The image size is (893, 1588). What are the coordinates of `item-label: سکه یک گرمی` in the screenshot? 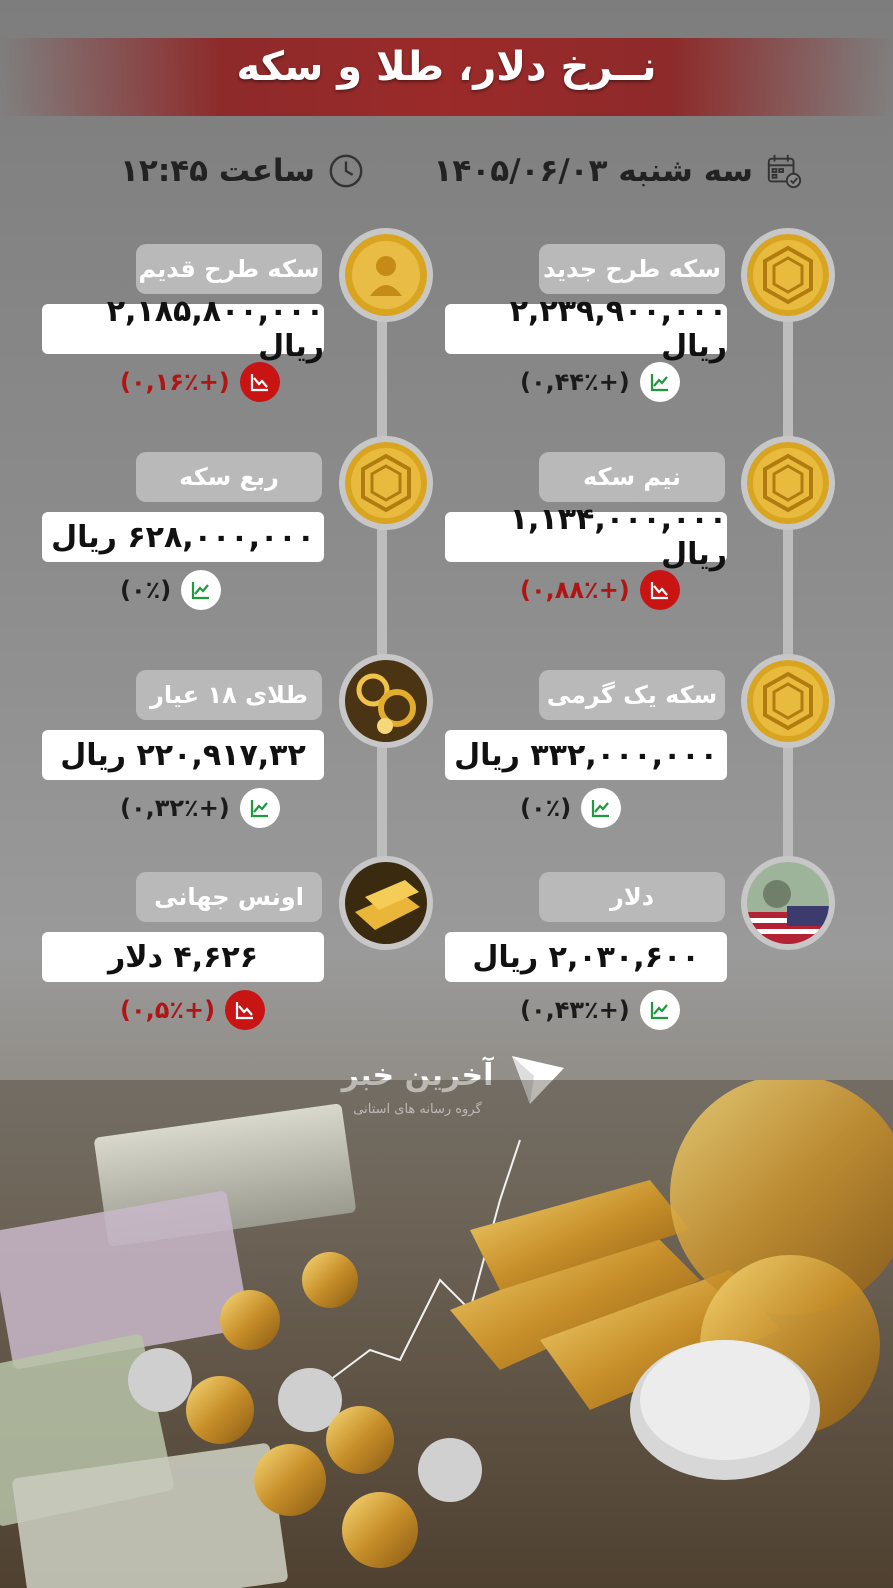 It's located at (632, 695).